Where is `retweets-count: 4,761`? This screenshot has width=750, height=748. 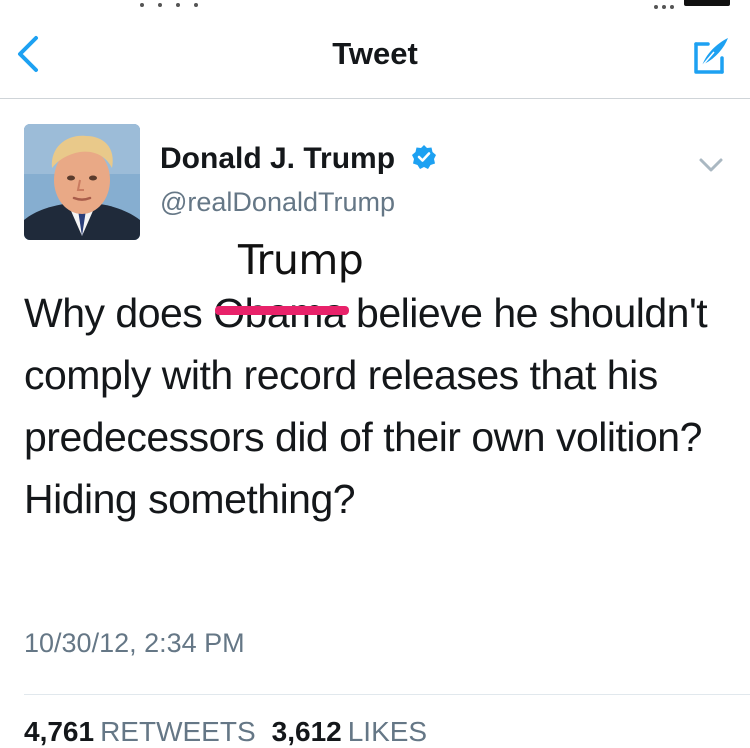
retweets-count: 4,761 is located at coordinates (59, 731).